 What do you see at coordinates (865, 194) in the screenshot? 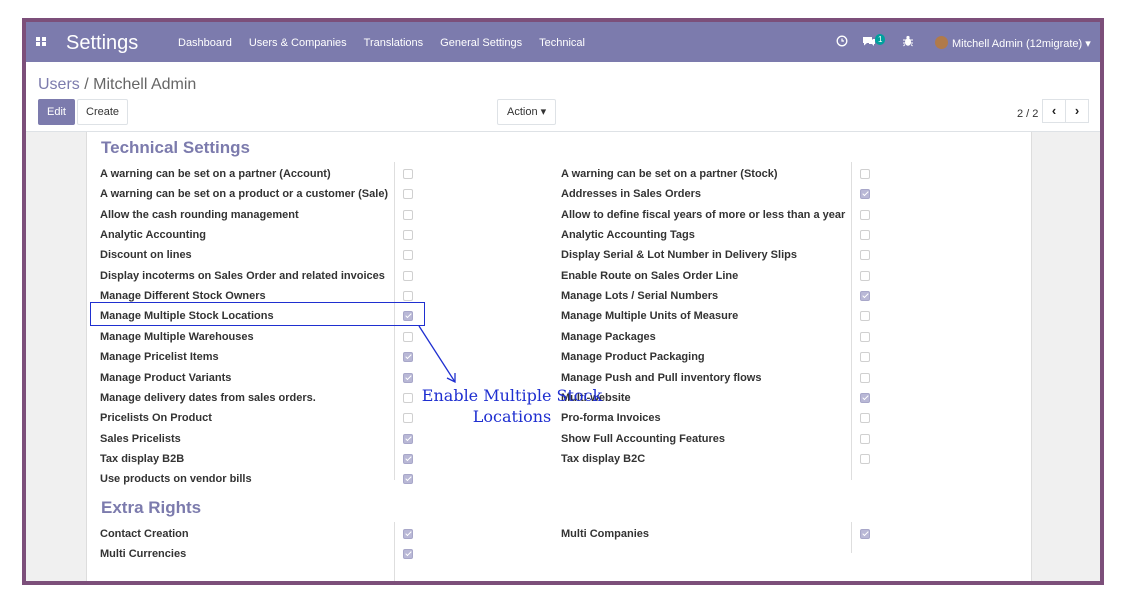
I see `setting-checkbox-addresses-in-sales-orders` at bounding box center [865, 194].